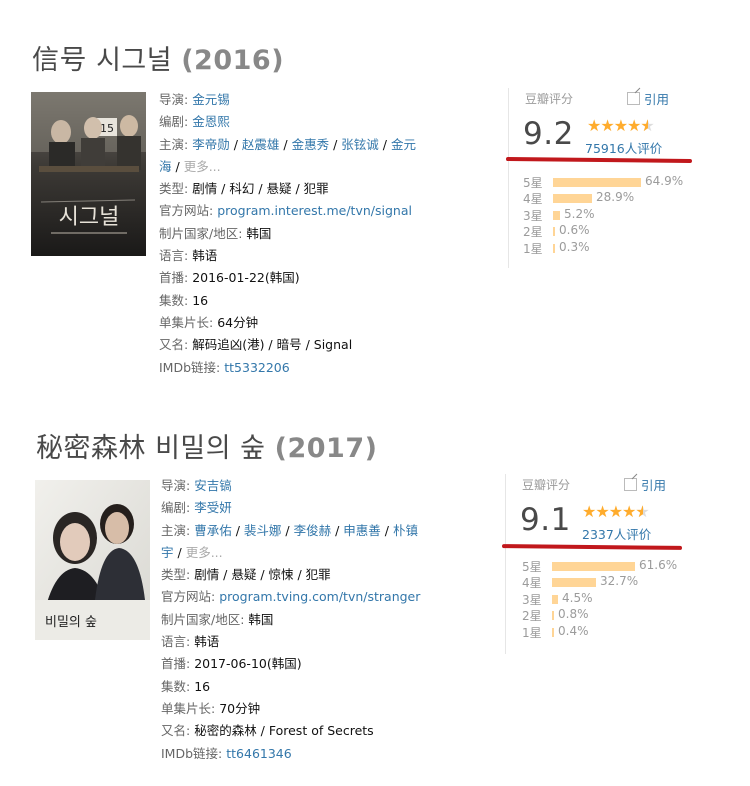 Image resolution: width=750 pixels, height=786 pixels. What do you see at coordinates (256, 367) in the screenshot?
I see `imdb-link: tt5332206` at bounding box center [256, 367].